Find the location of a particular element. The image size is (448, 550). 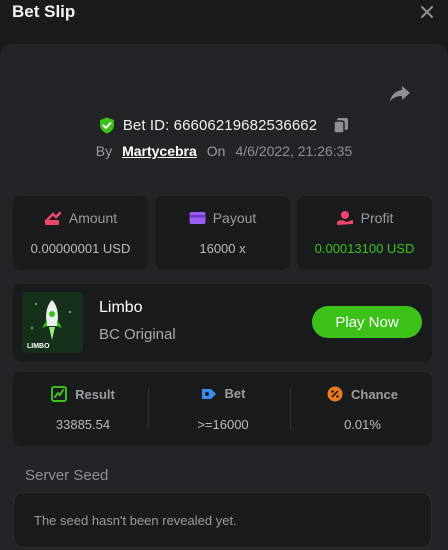

on-label: On is located at coordinates (216, 151).